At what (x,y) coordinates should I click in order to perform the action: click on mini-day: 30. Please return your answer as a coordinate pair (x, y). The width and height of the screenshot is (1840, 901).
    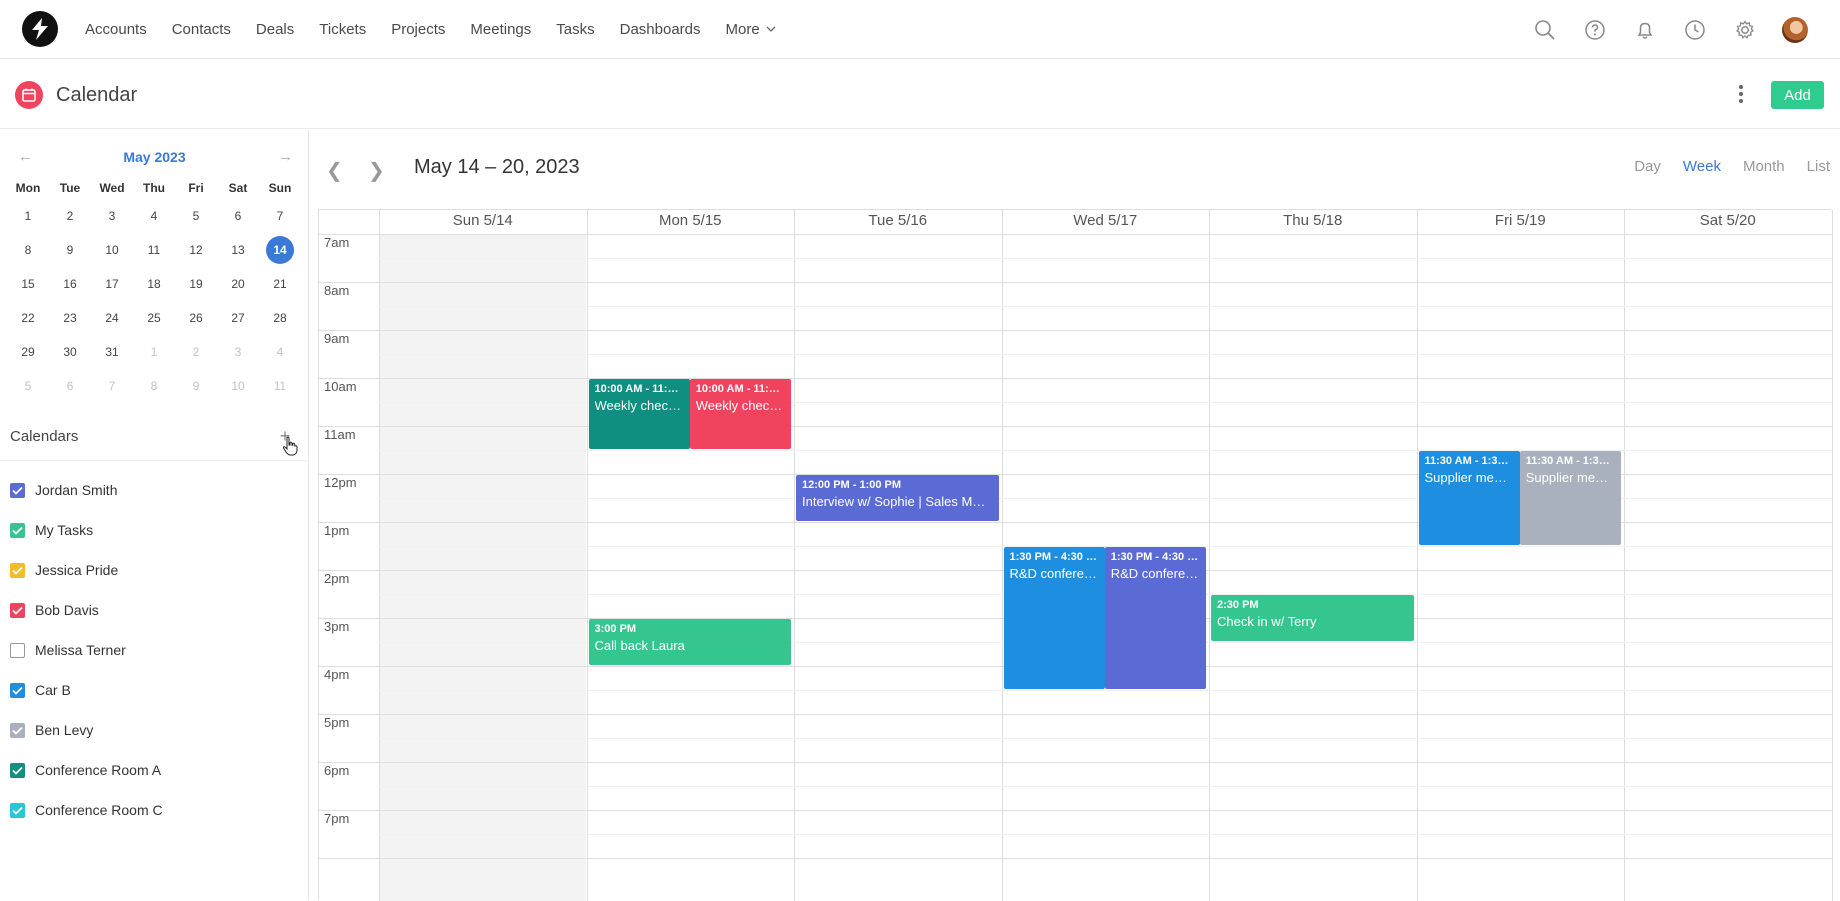
    Looking at the image, I should click on (70, 352).